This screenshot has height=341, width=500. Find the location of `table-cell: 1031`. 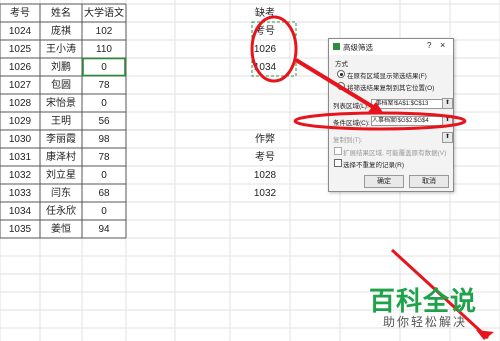

table-cell: 1031 is located at coordinates (20, 157).